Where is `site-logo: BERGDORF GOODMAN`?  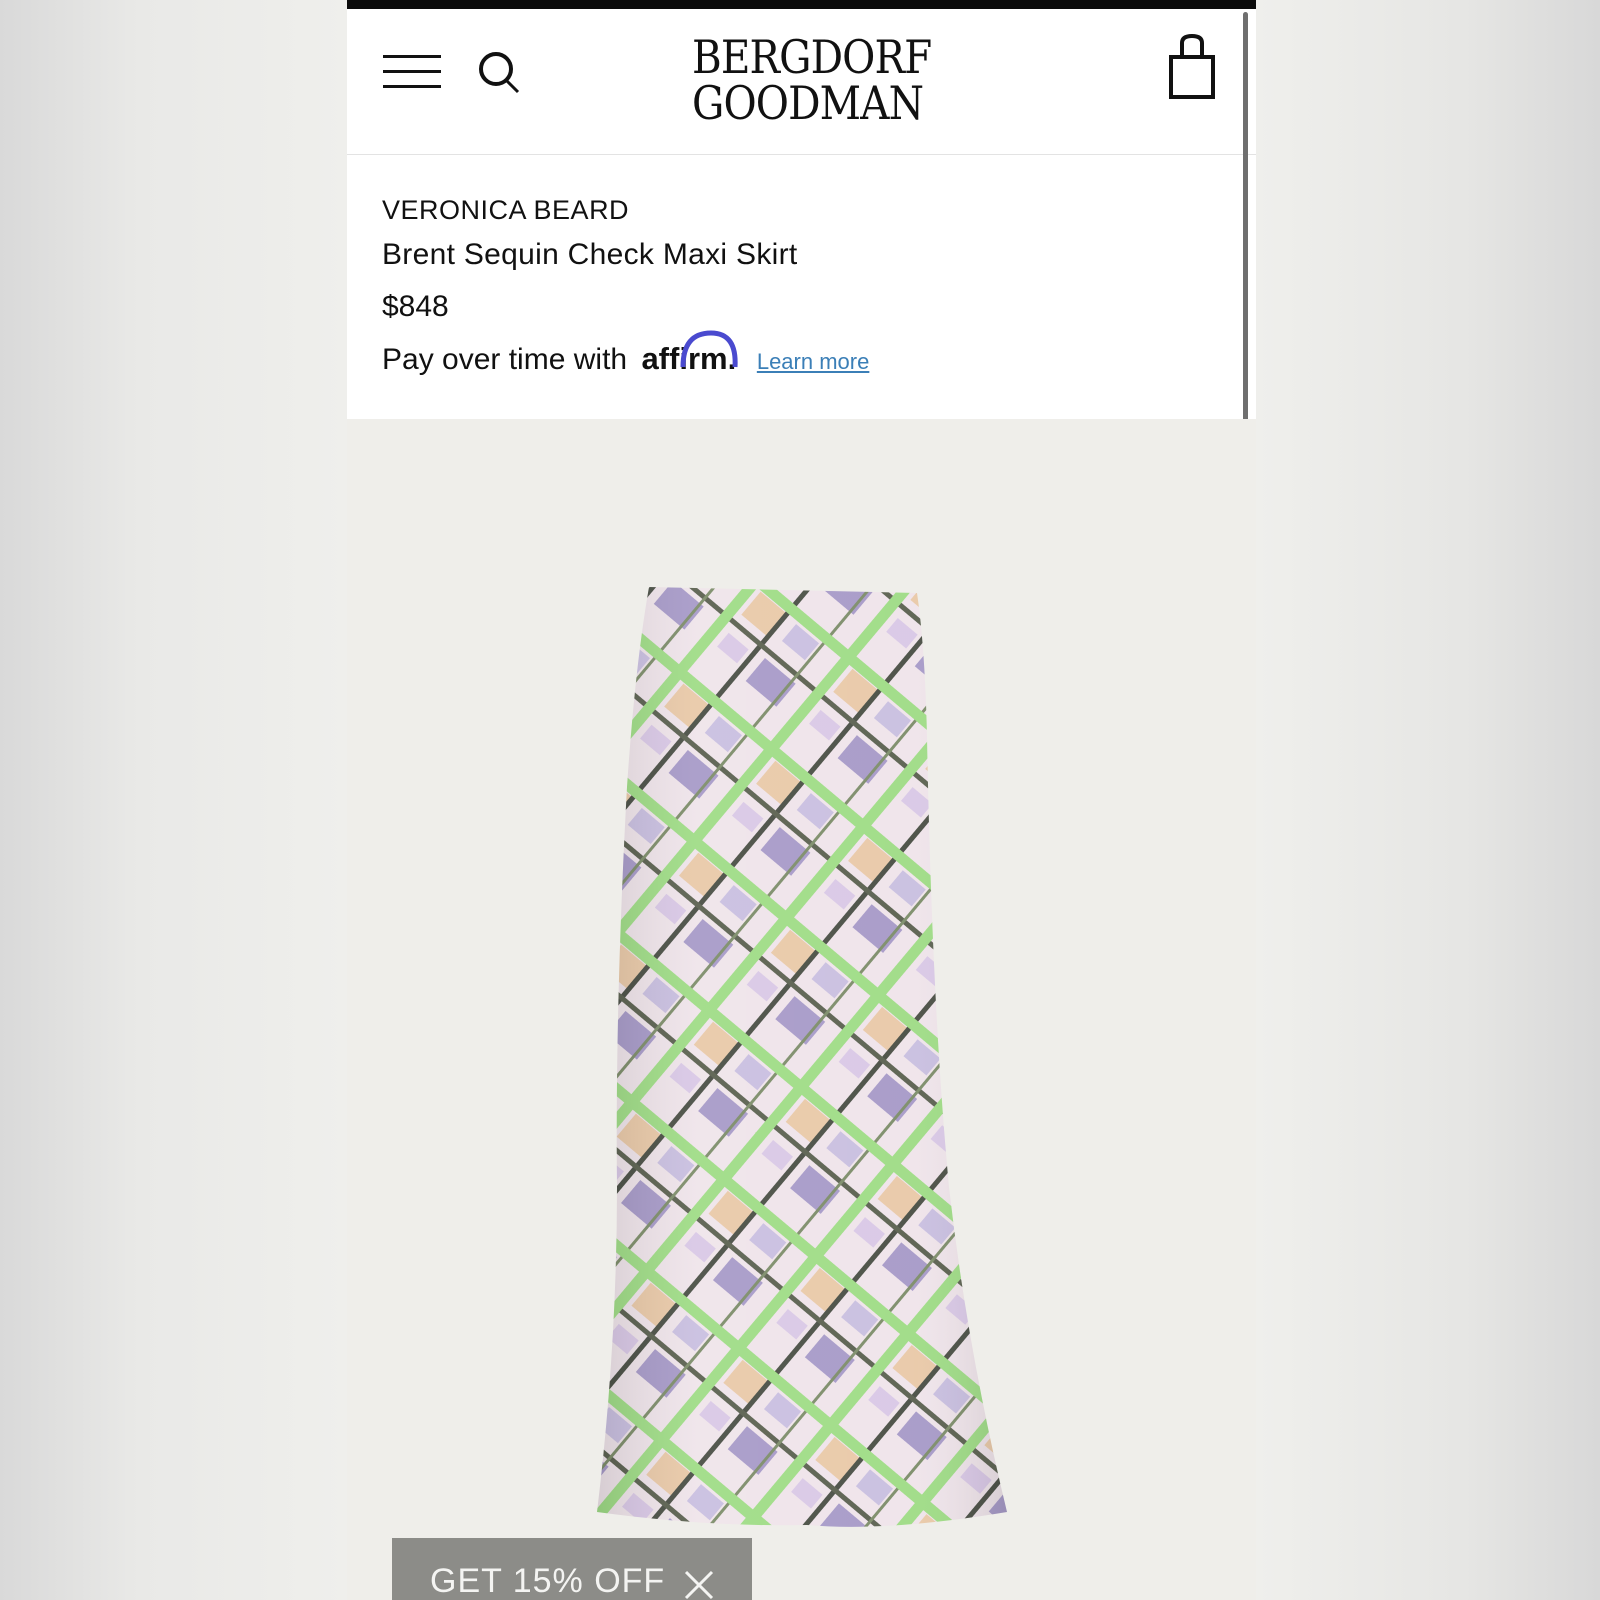
site-logo: BERGDORF GOODMAN is located at coordinates (812, 82).